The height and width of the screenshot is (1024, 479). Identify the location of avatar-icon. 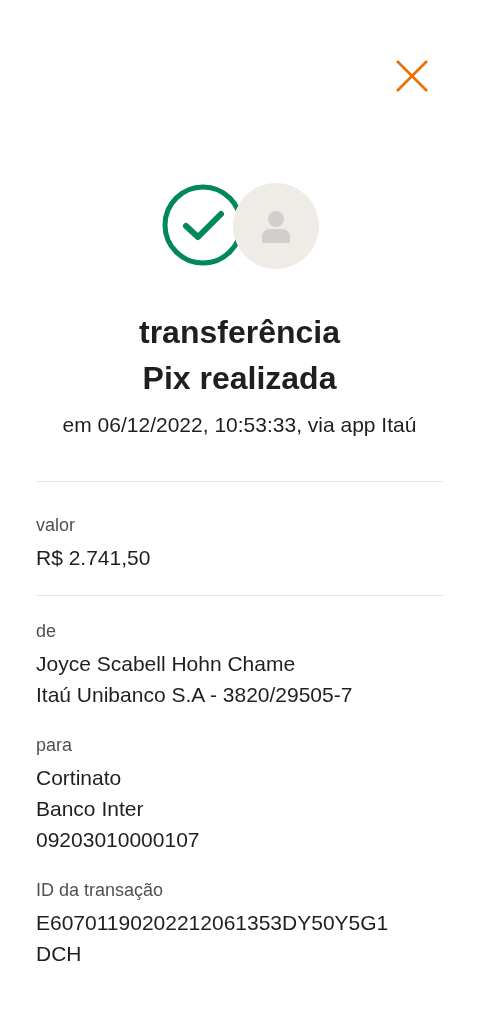
(275, 226).